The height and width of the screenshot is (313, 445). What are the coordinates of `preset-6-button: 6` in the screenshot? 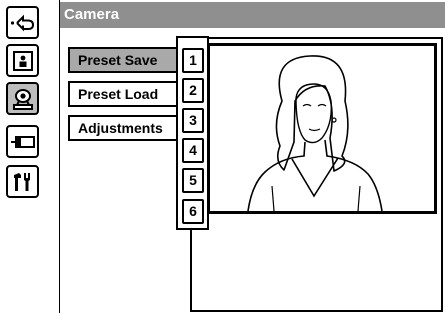 It's located at (193, 211).